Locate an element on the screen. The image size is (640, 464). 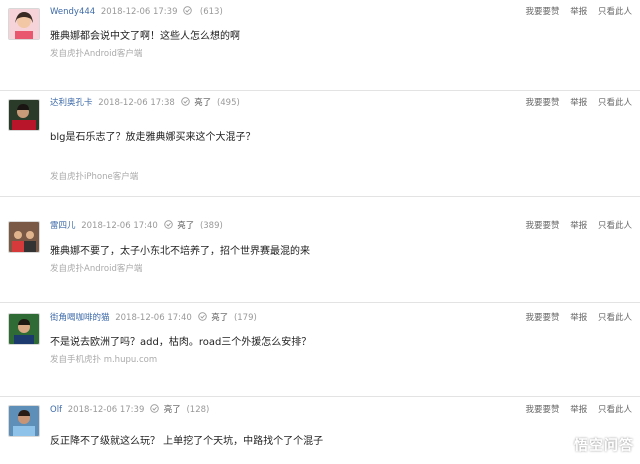
comment-meta: Wendy444 2018-12-06 17:39 (613) is located at coordinates (136, 12).